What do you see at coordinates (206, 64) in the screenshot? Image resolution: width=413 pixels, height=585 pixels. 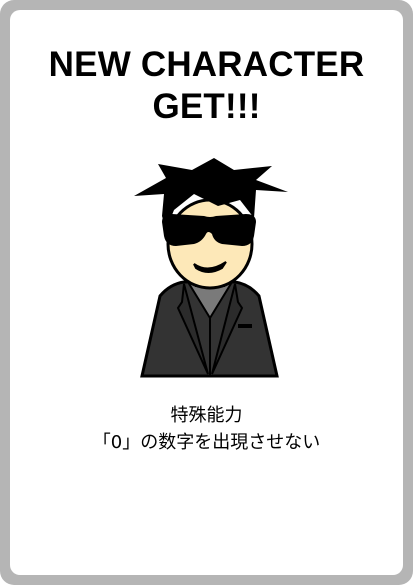 I see `title-line-1: NEW CHARACTER` at bounding box center [206, 64].